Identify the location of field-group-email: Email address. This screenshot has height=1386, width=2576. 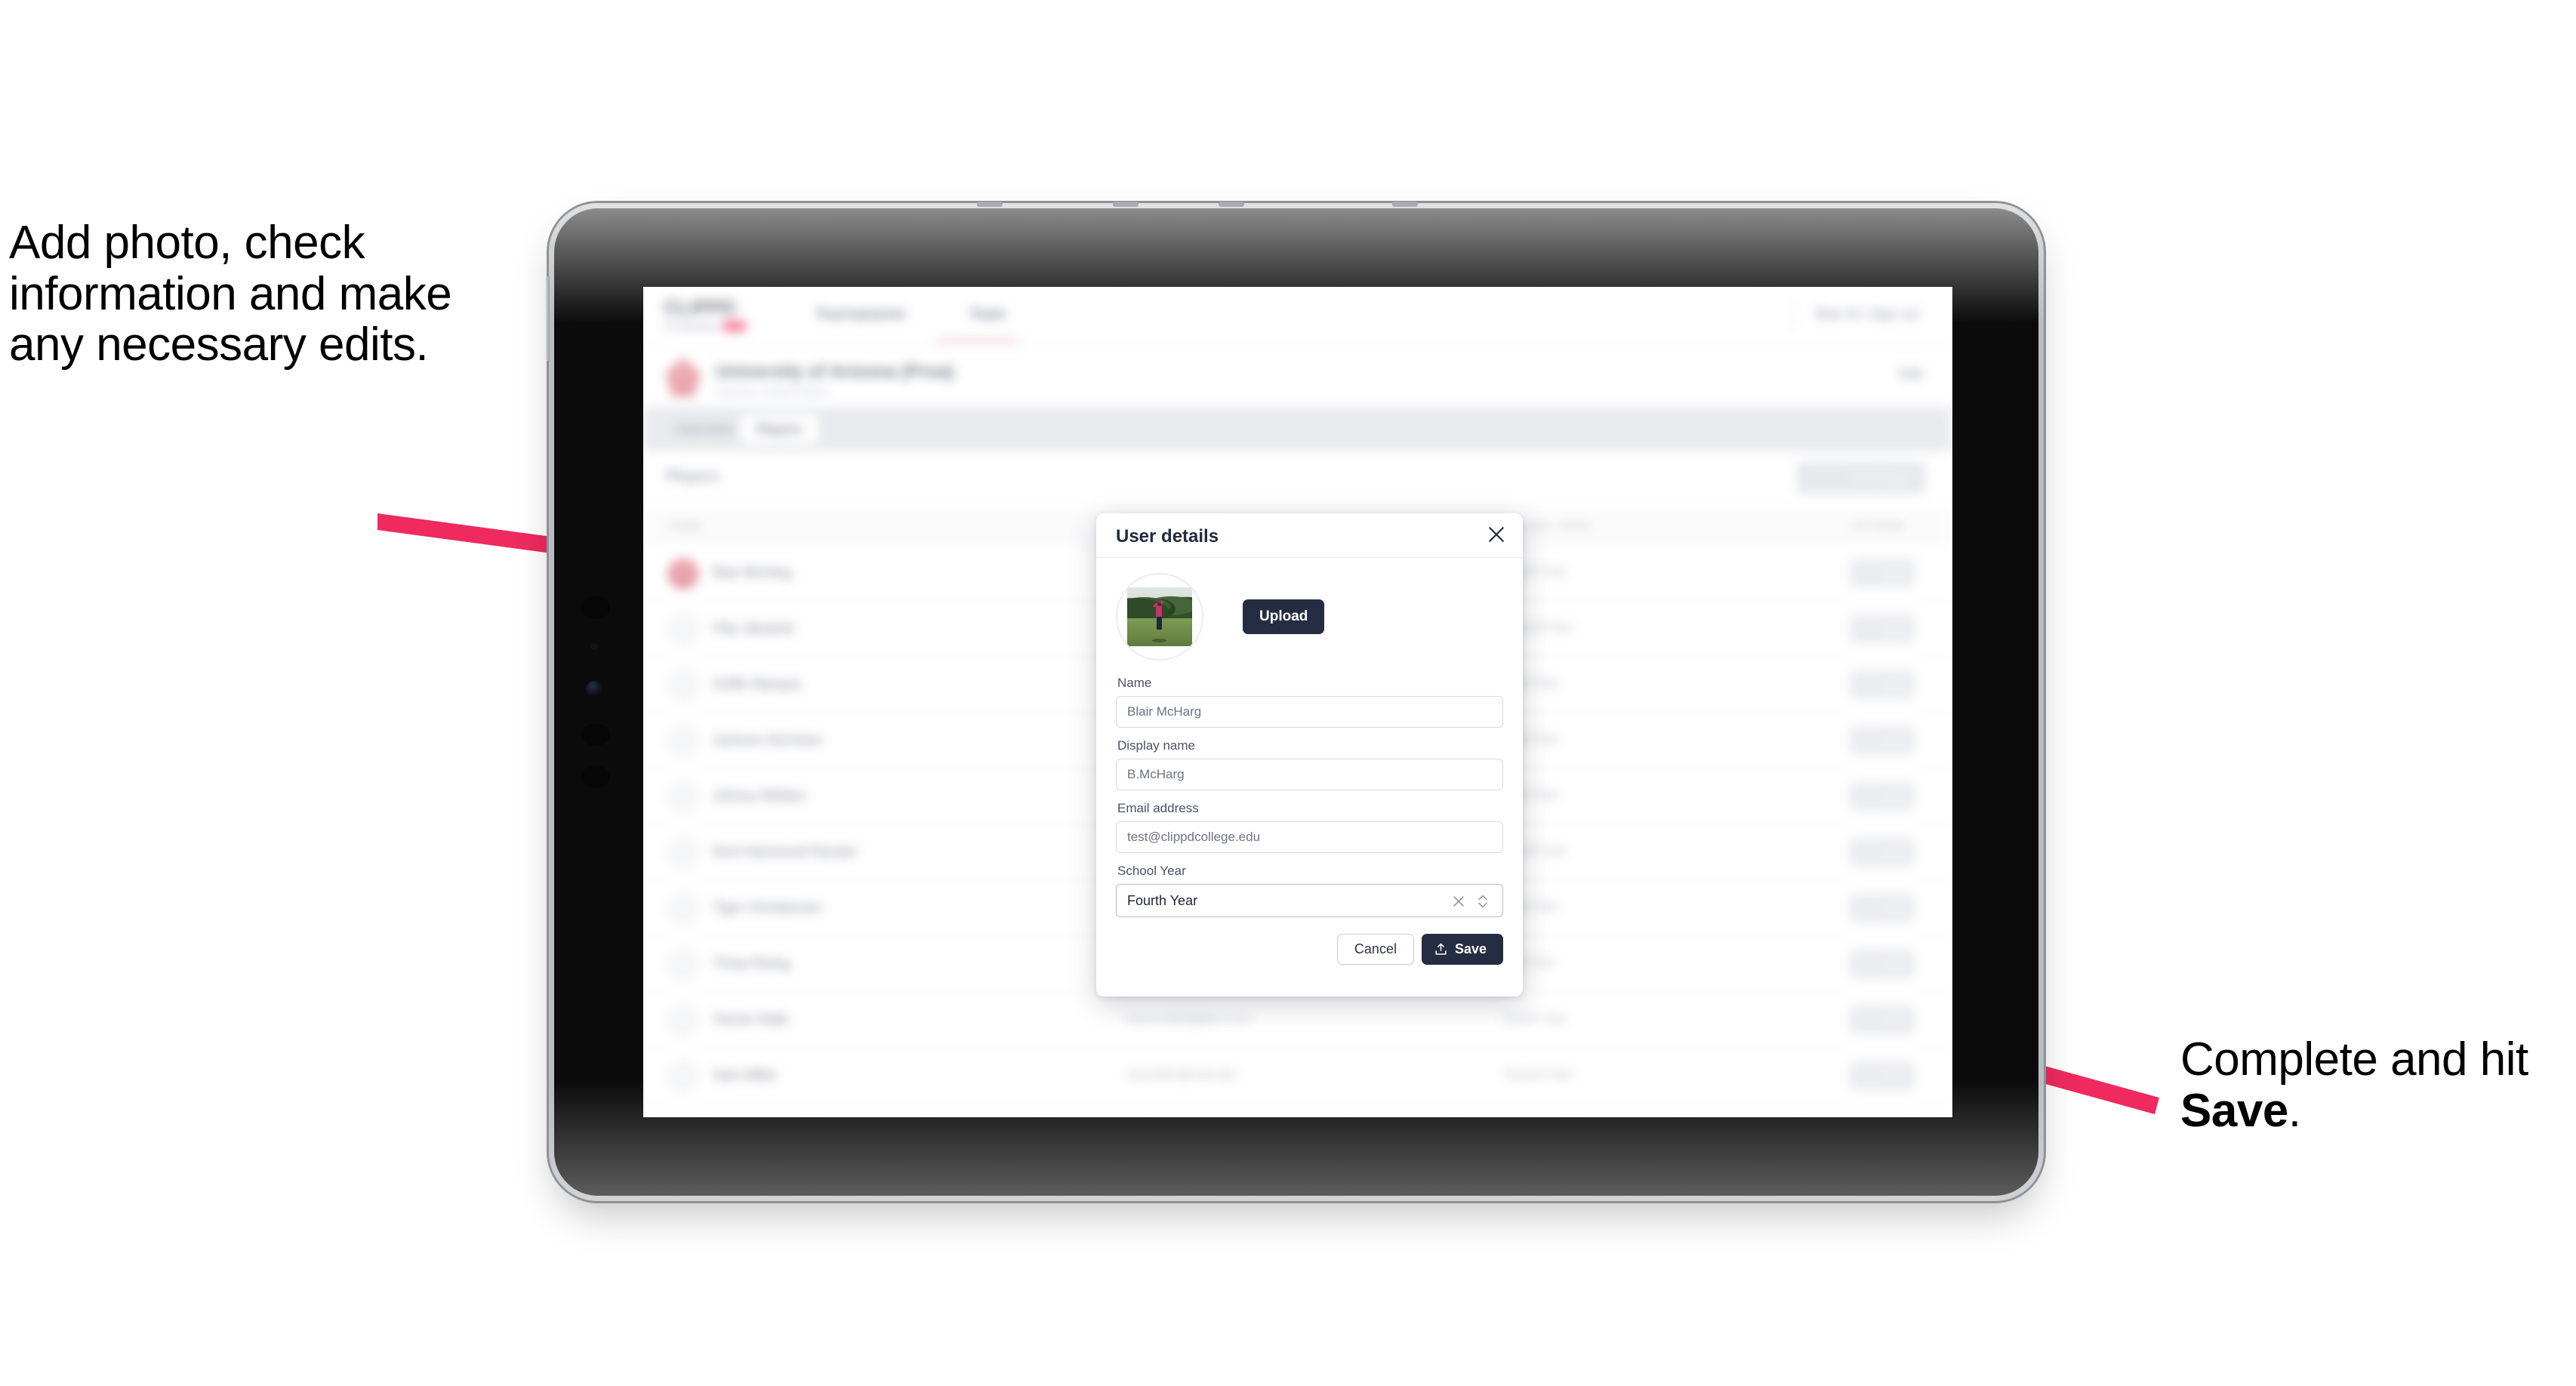
(1309, 832).